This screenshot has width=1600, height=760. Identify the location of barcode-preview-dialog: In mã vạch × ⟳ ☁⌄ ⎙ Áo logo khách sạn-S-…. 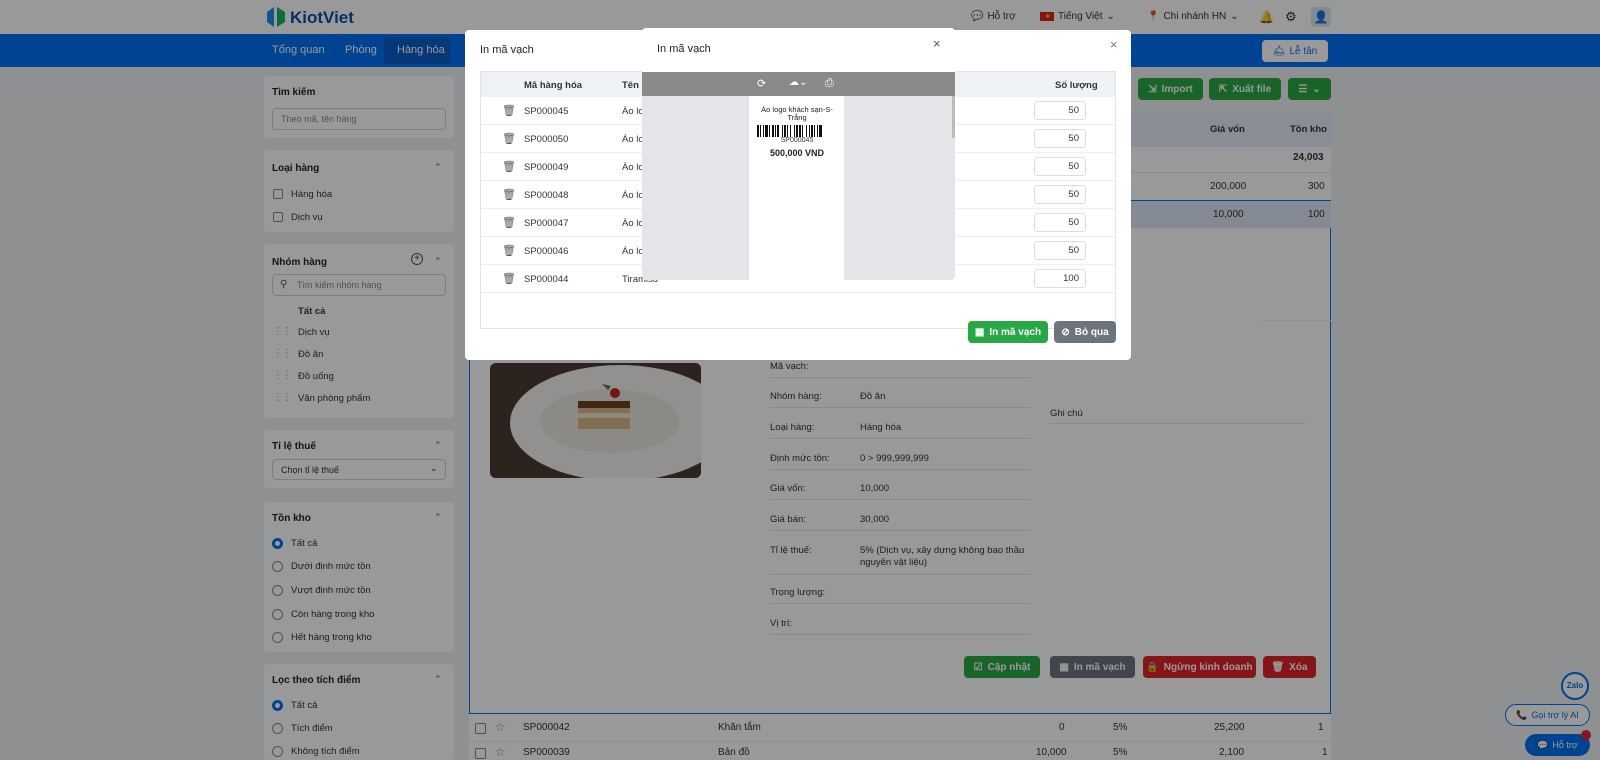
(798, 154).